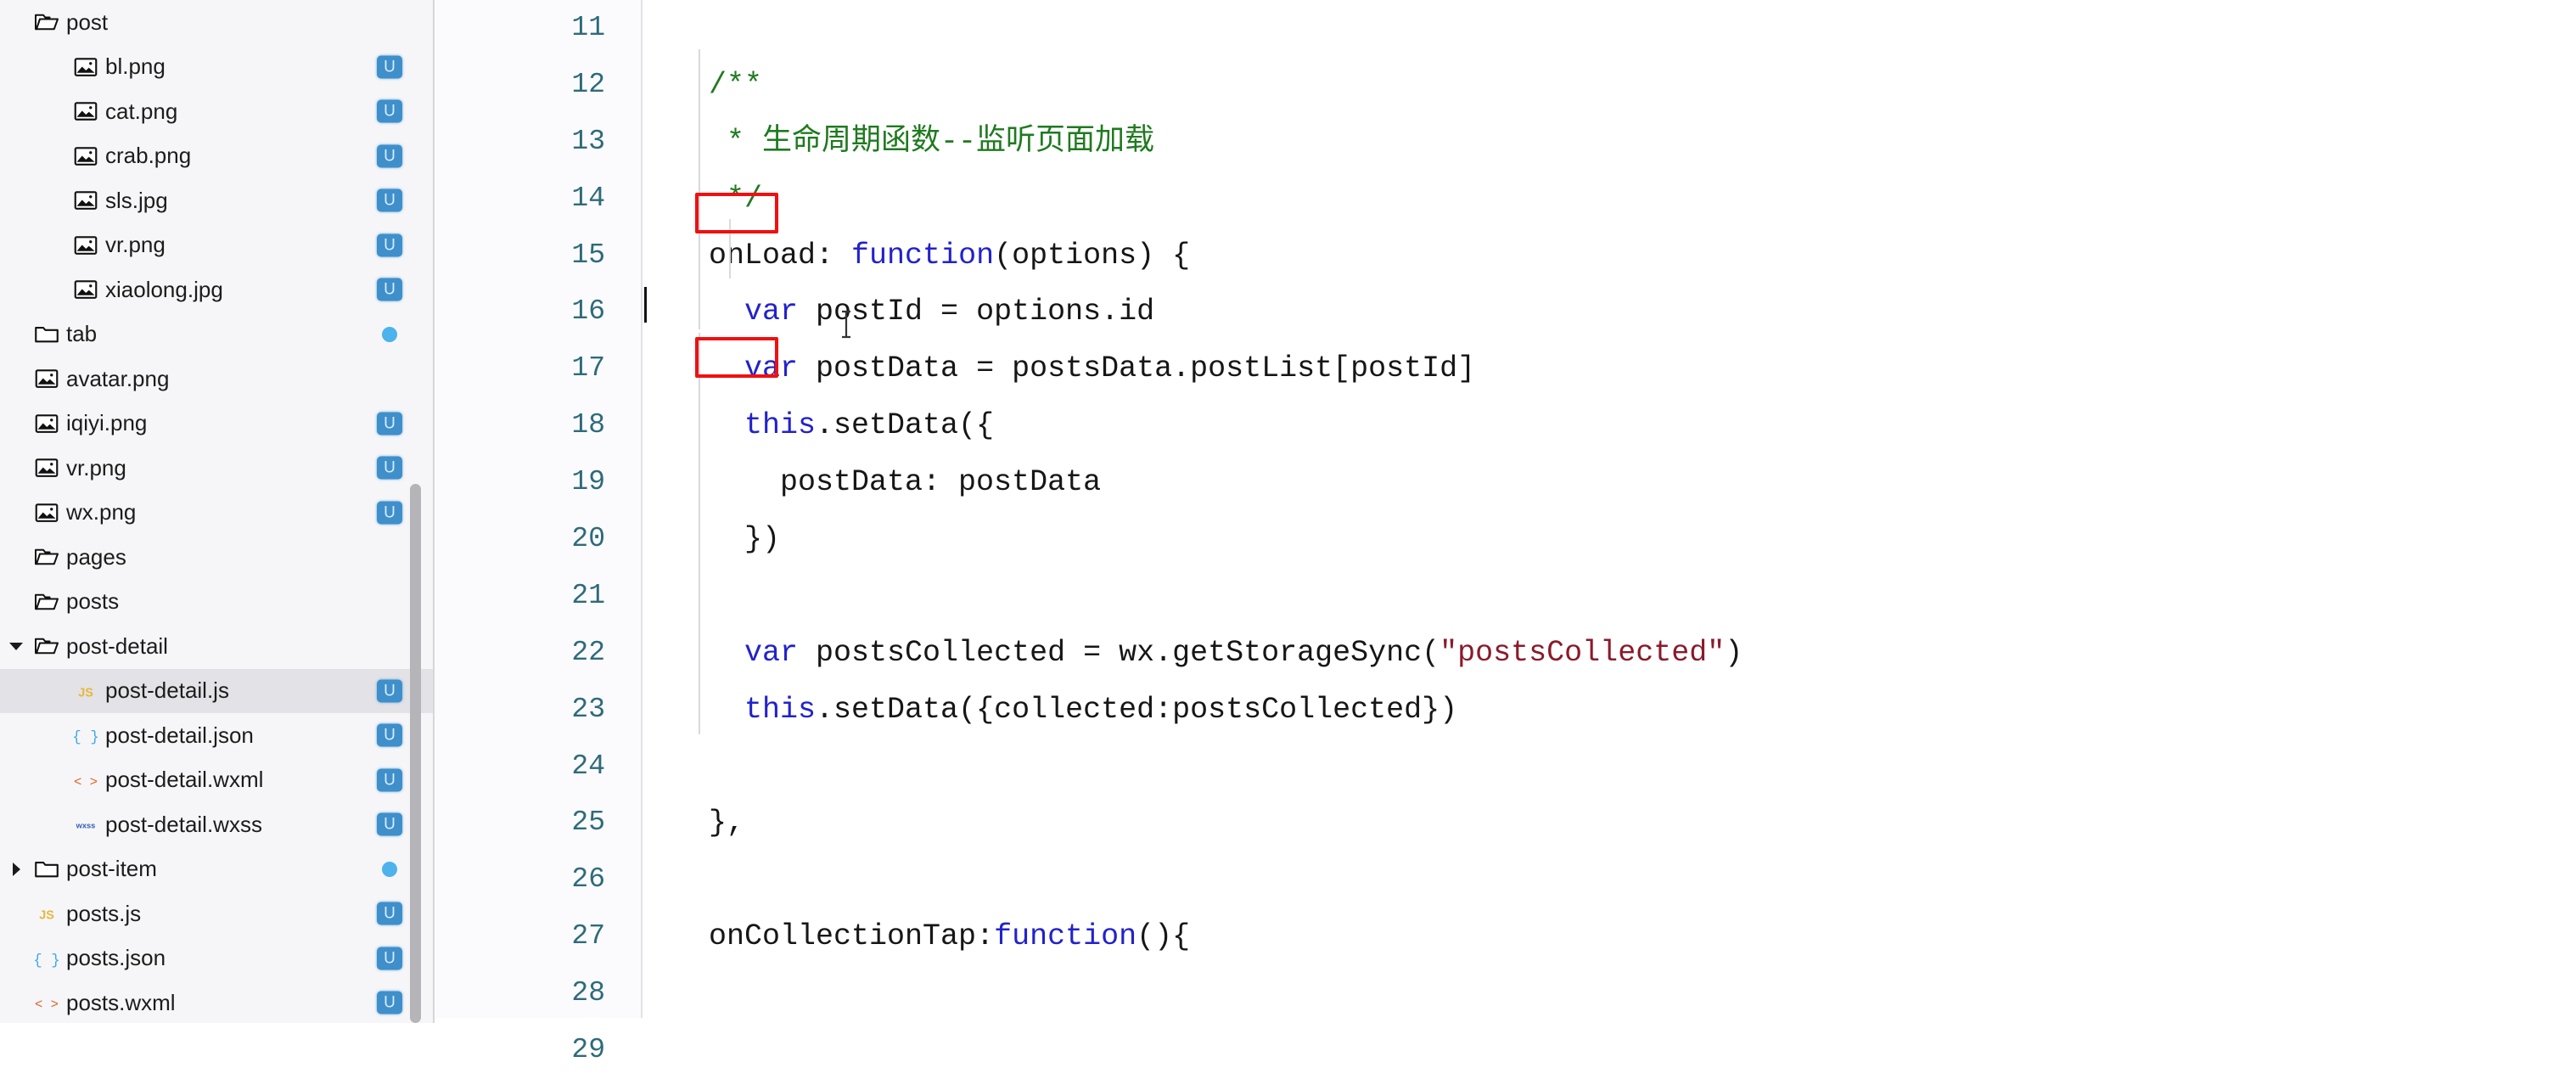 The image size is (2576, 1079). I want to click on code-line: },, so click(1609, 823).